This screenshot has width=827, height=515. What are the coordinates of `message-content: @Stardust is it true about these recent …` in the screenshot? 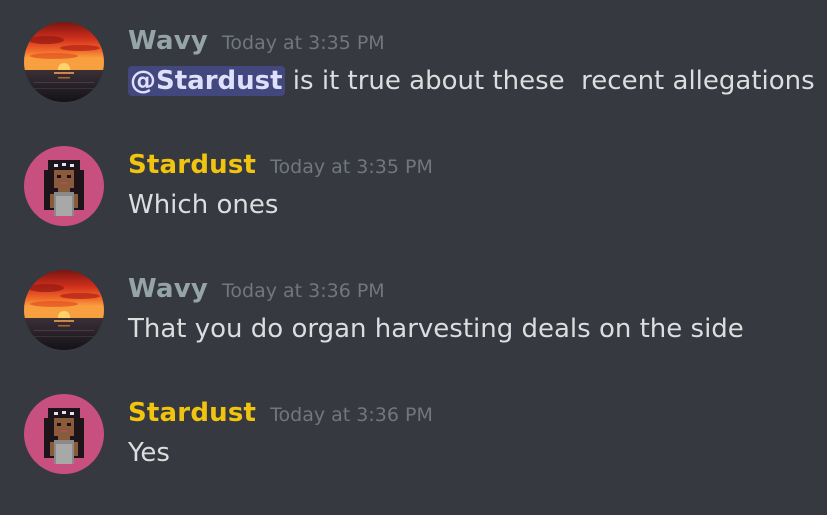 It's located at (471, 81).